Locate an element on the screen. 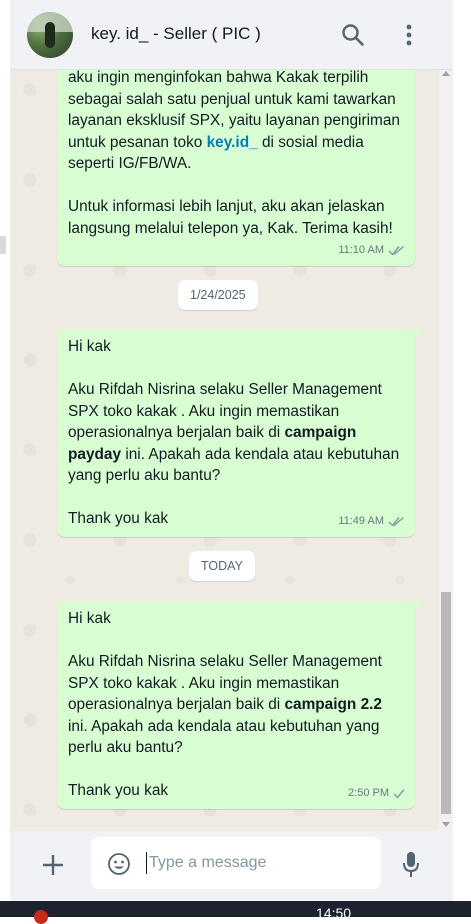 This screenshot has height=924, width=471. left-edge is located at coordinates (5, 458).